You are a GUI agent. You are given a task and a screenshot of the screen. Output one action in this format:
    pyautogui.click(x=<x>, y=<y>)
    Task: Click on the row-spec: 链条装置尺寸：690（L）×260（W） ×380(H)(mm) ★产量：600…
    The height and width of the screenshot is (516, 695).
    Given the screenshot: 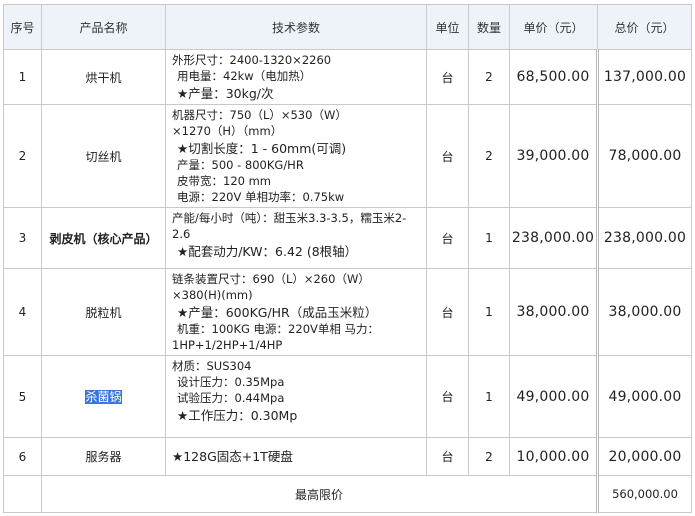 What is the action you would take?
    pyautogui.click(x=296, y=312)
    